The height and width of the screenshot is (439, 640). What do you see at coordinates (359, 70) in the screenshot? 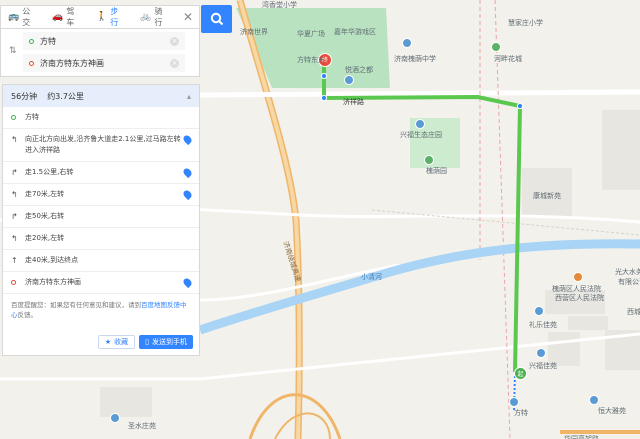
I see `map-label: 悦酒之都` at bounding box center [359, 70].